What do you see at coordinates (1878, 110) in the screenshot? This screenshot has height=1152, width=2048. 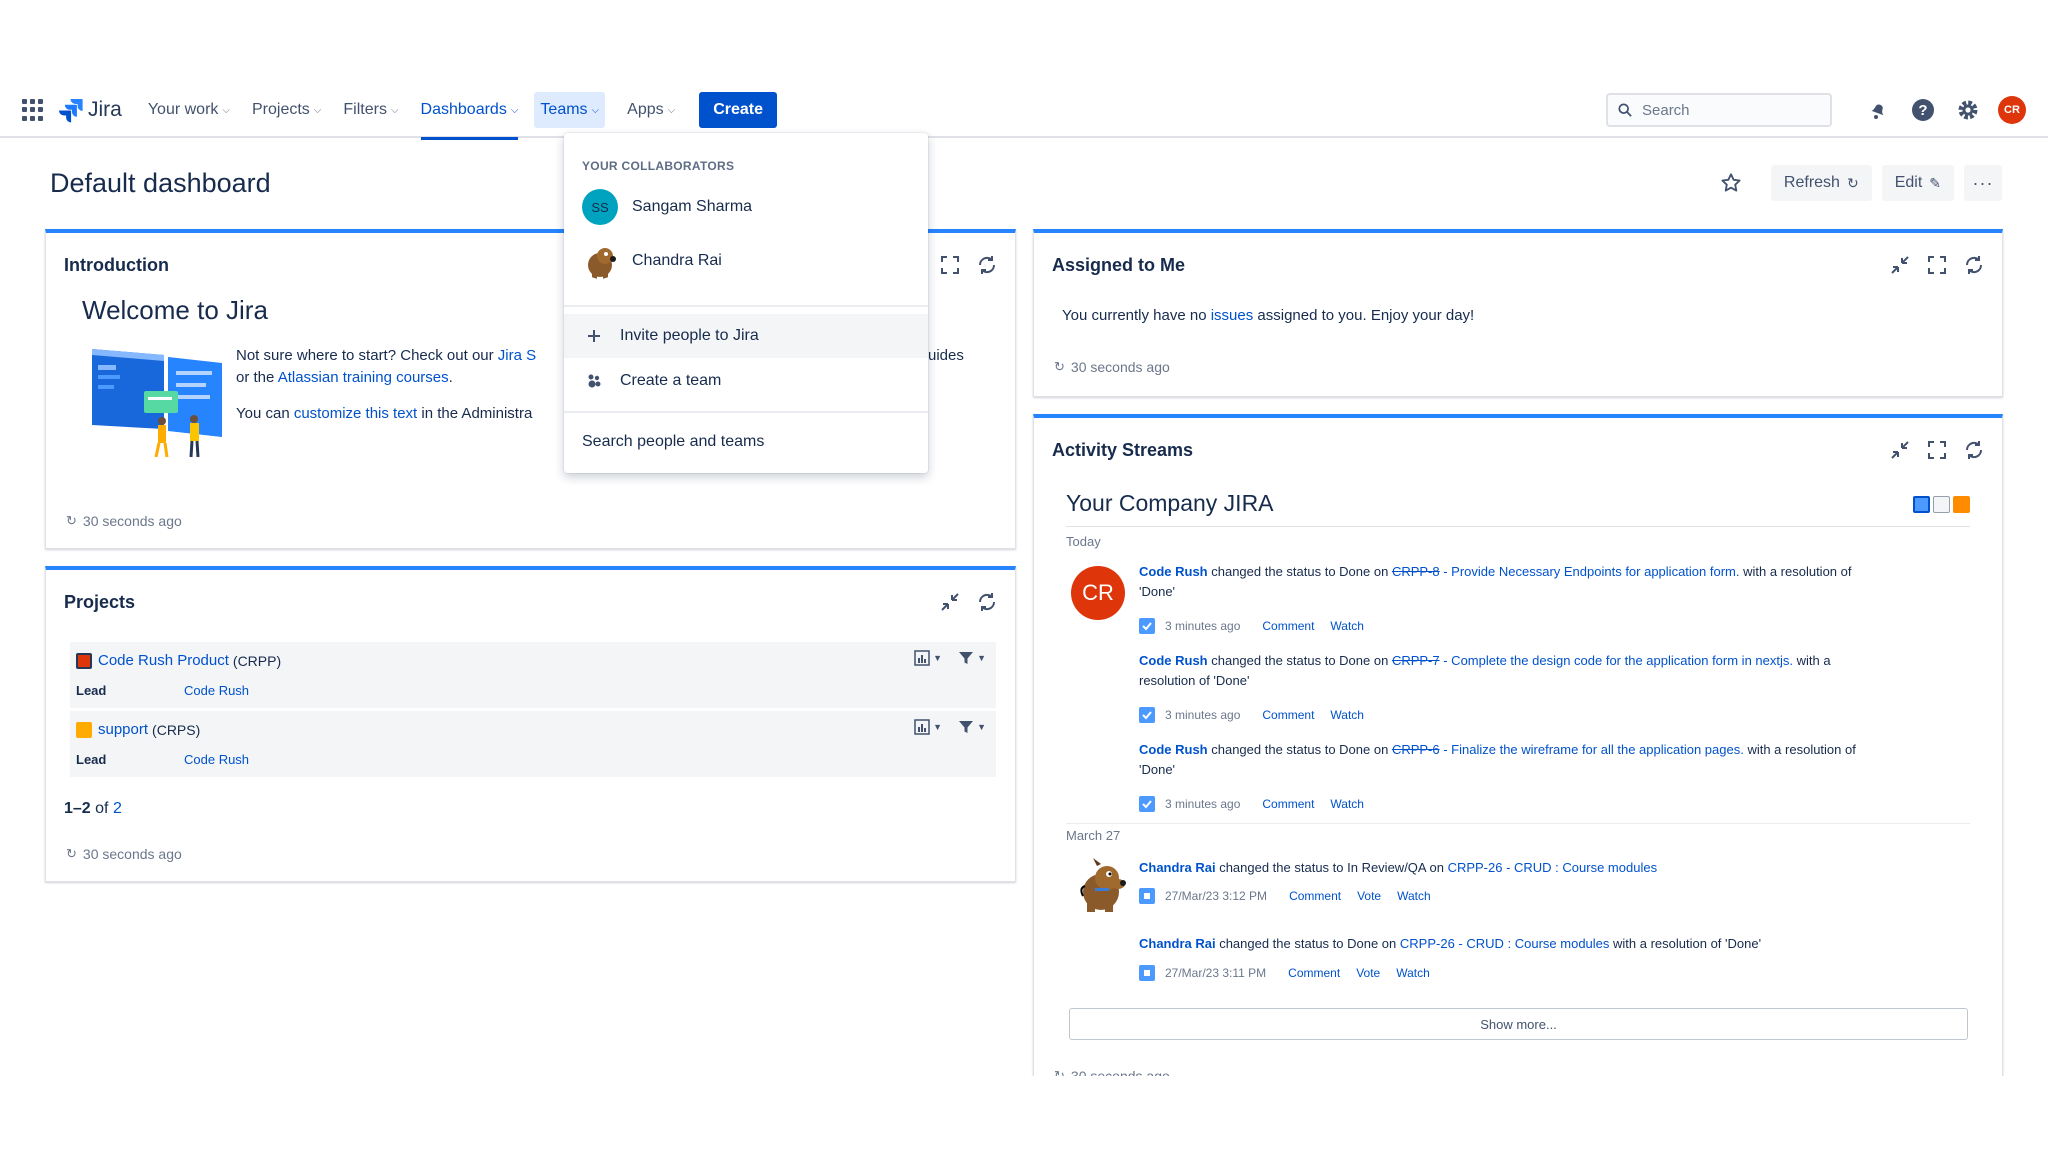 I see `notifications-icon` at bounding box center [1878, 110].